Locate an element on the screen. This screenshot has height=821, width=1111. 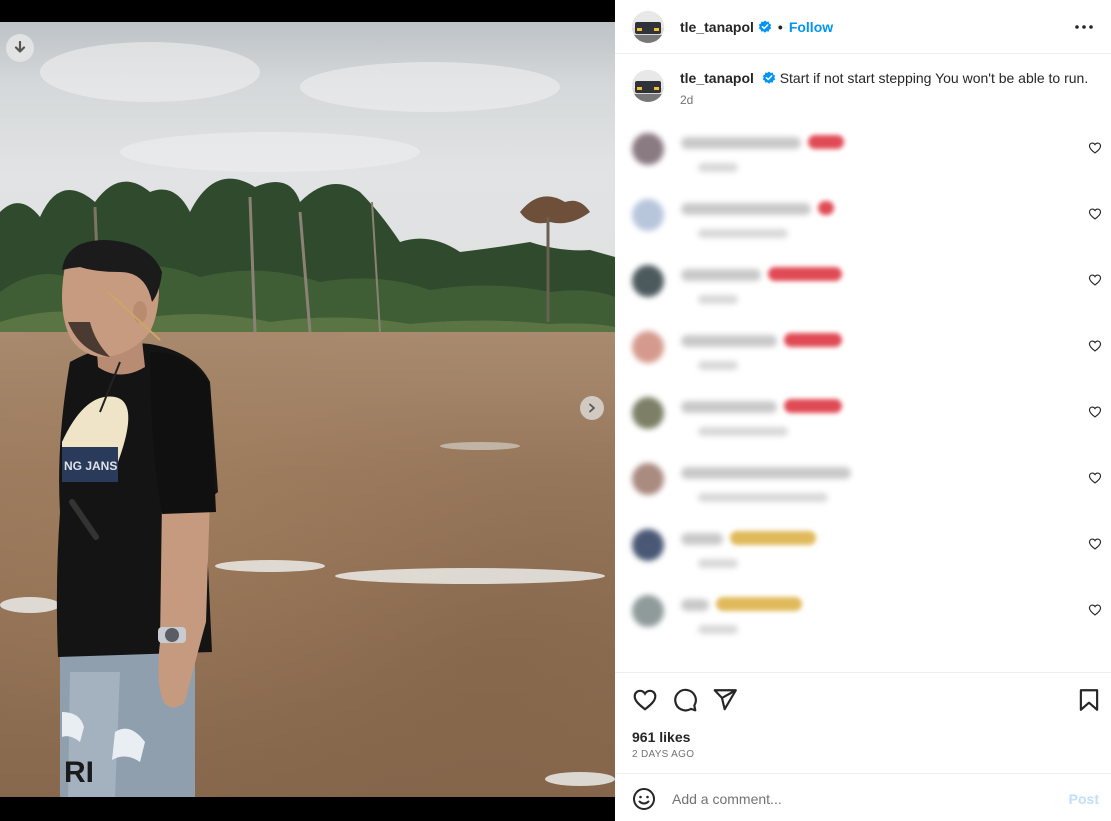
emoji-smile-icon is located at coordinates (644, 799).